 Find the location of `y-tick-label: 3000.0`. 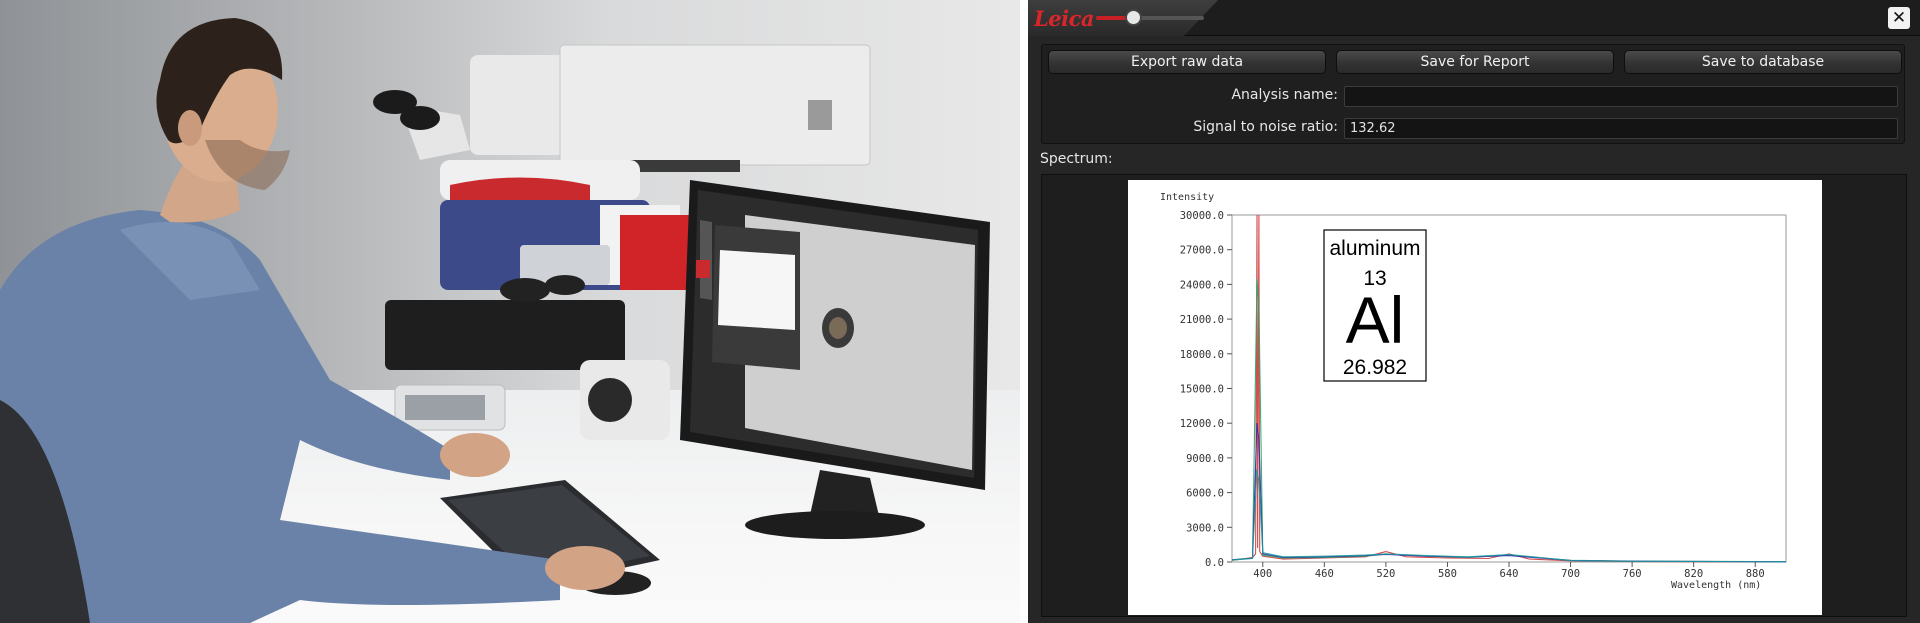

y-tick-label: 3000.0 is located at coordinates (1205, 528).